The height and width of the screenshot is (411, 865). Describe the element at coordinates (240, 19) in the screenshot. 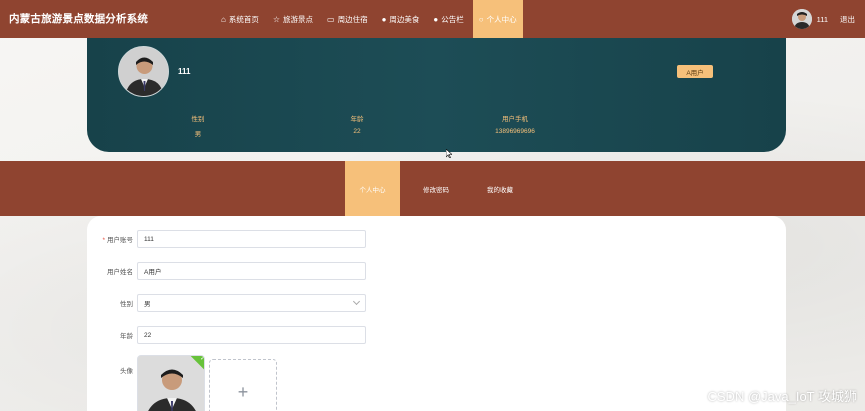

I see `nav-home: ⌂ 系统首页` at that location.